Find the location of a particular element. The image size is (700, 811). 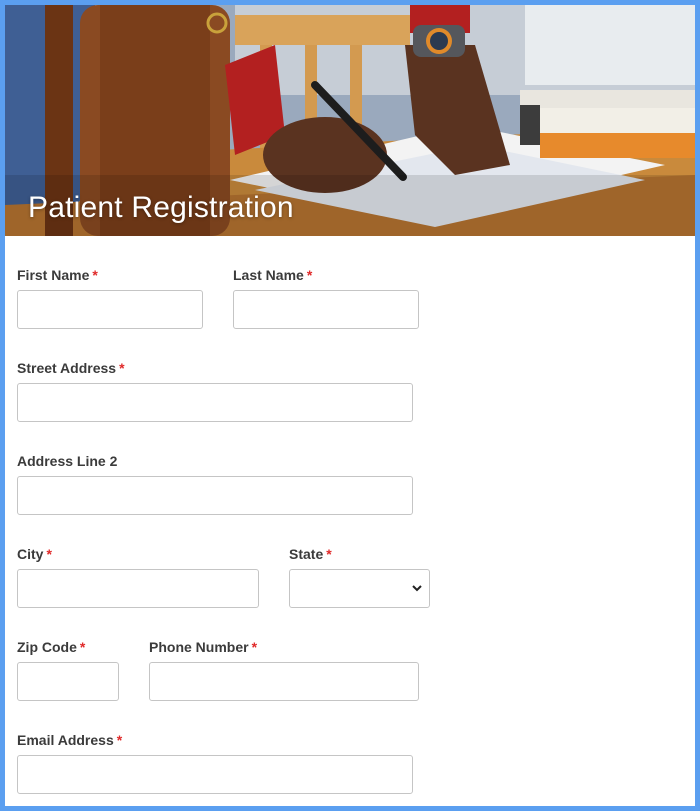

phone-number-label: Phone Number * is located at coordinates (203, 647).